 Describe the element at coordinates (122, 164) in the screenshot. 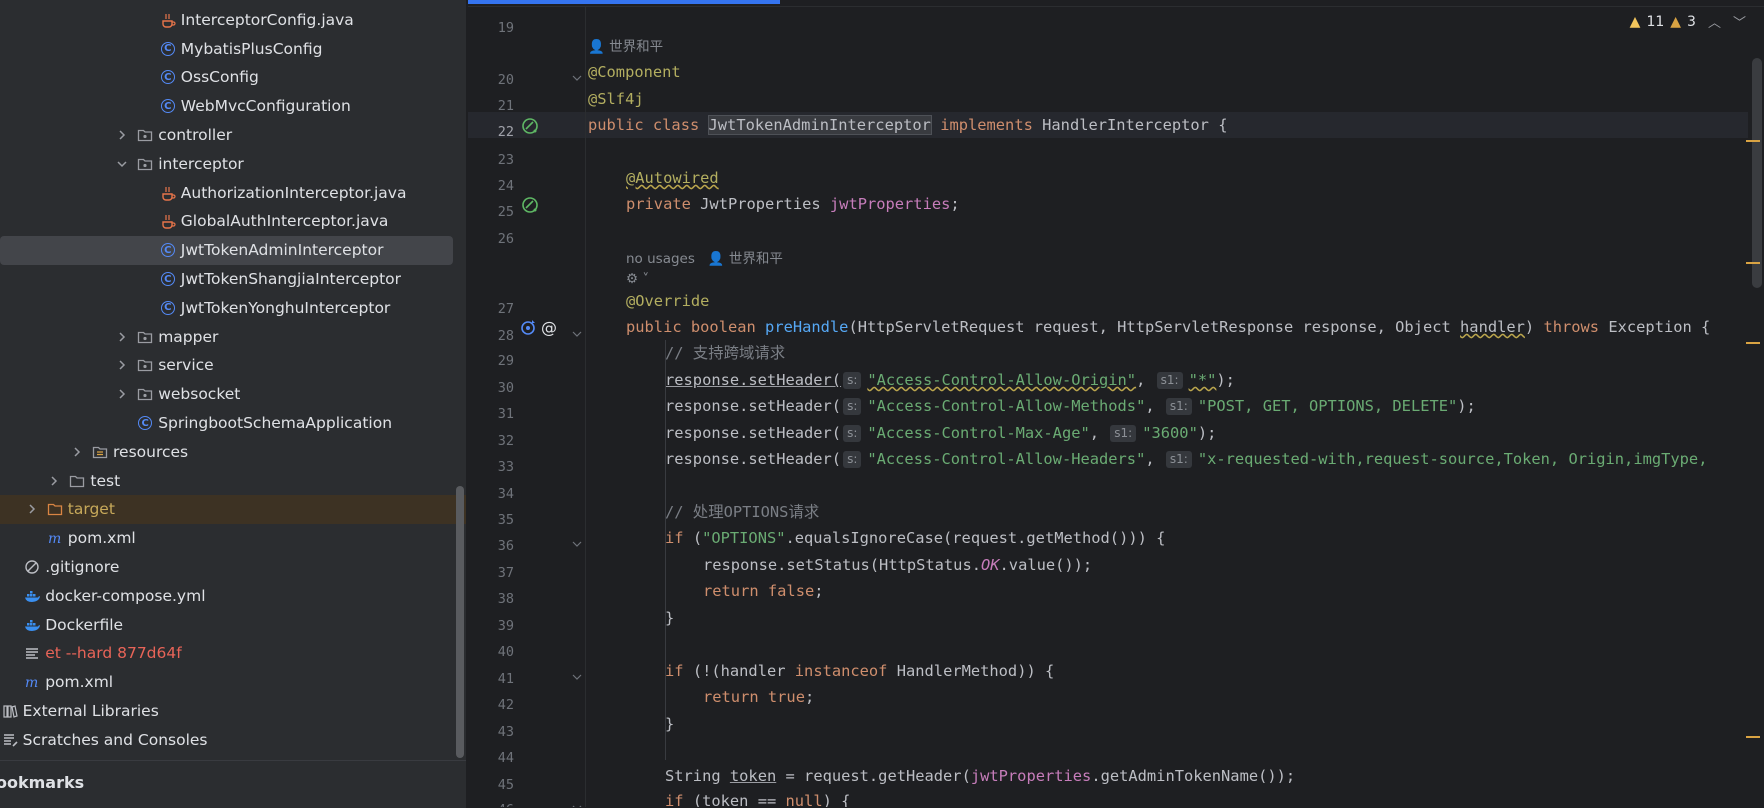

I see `chevron-down-icon` at that location.